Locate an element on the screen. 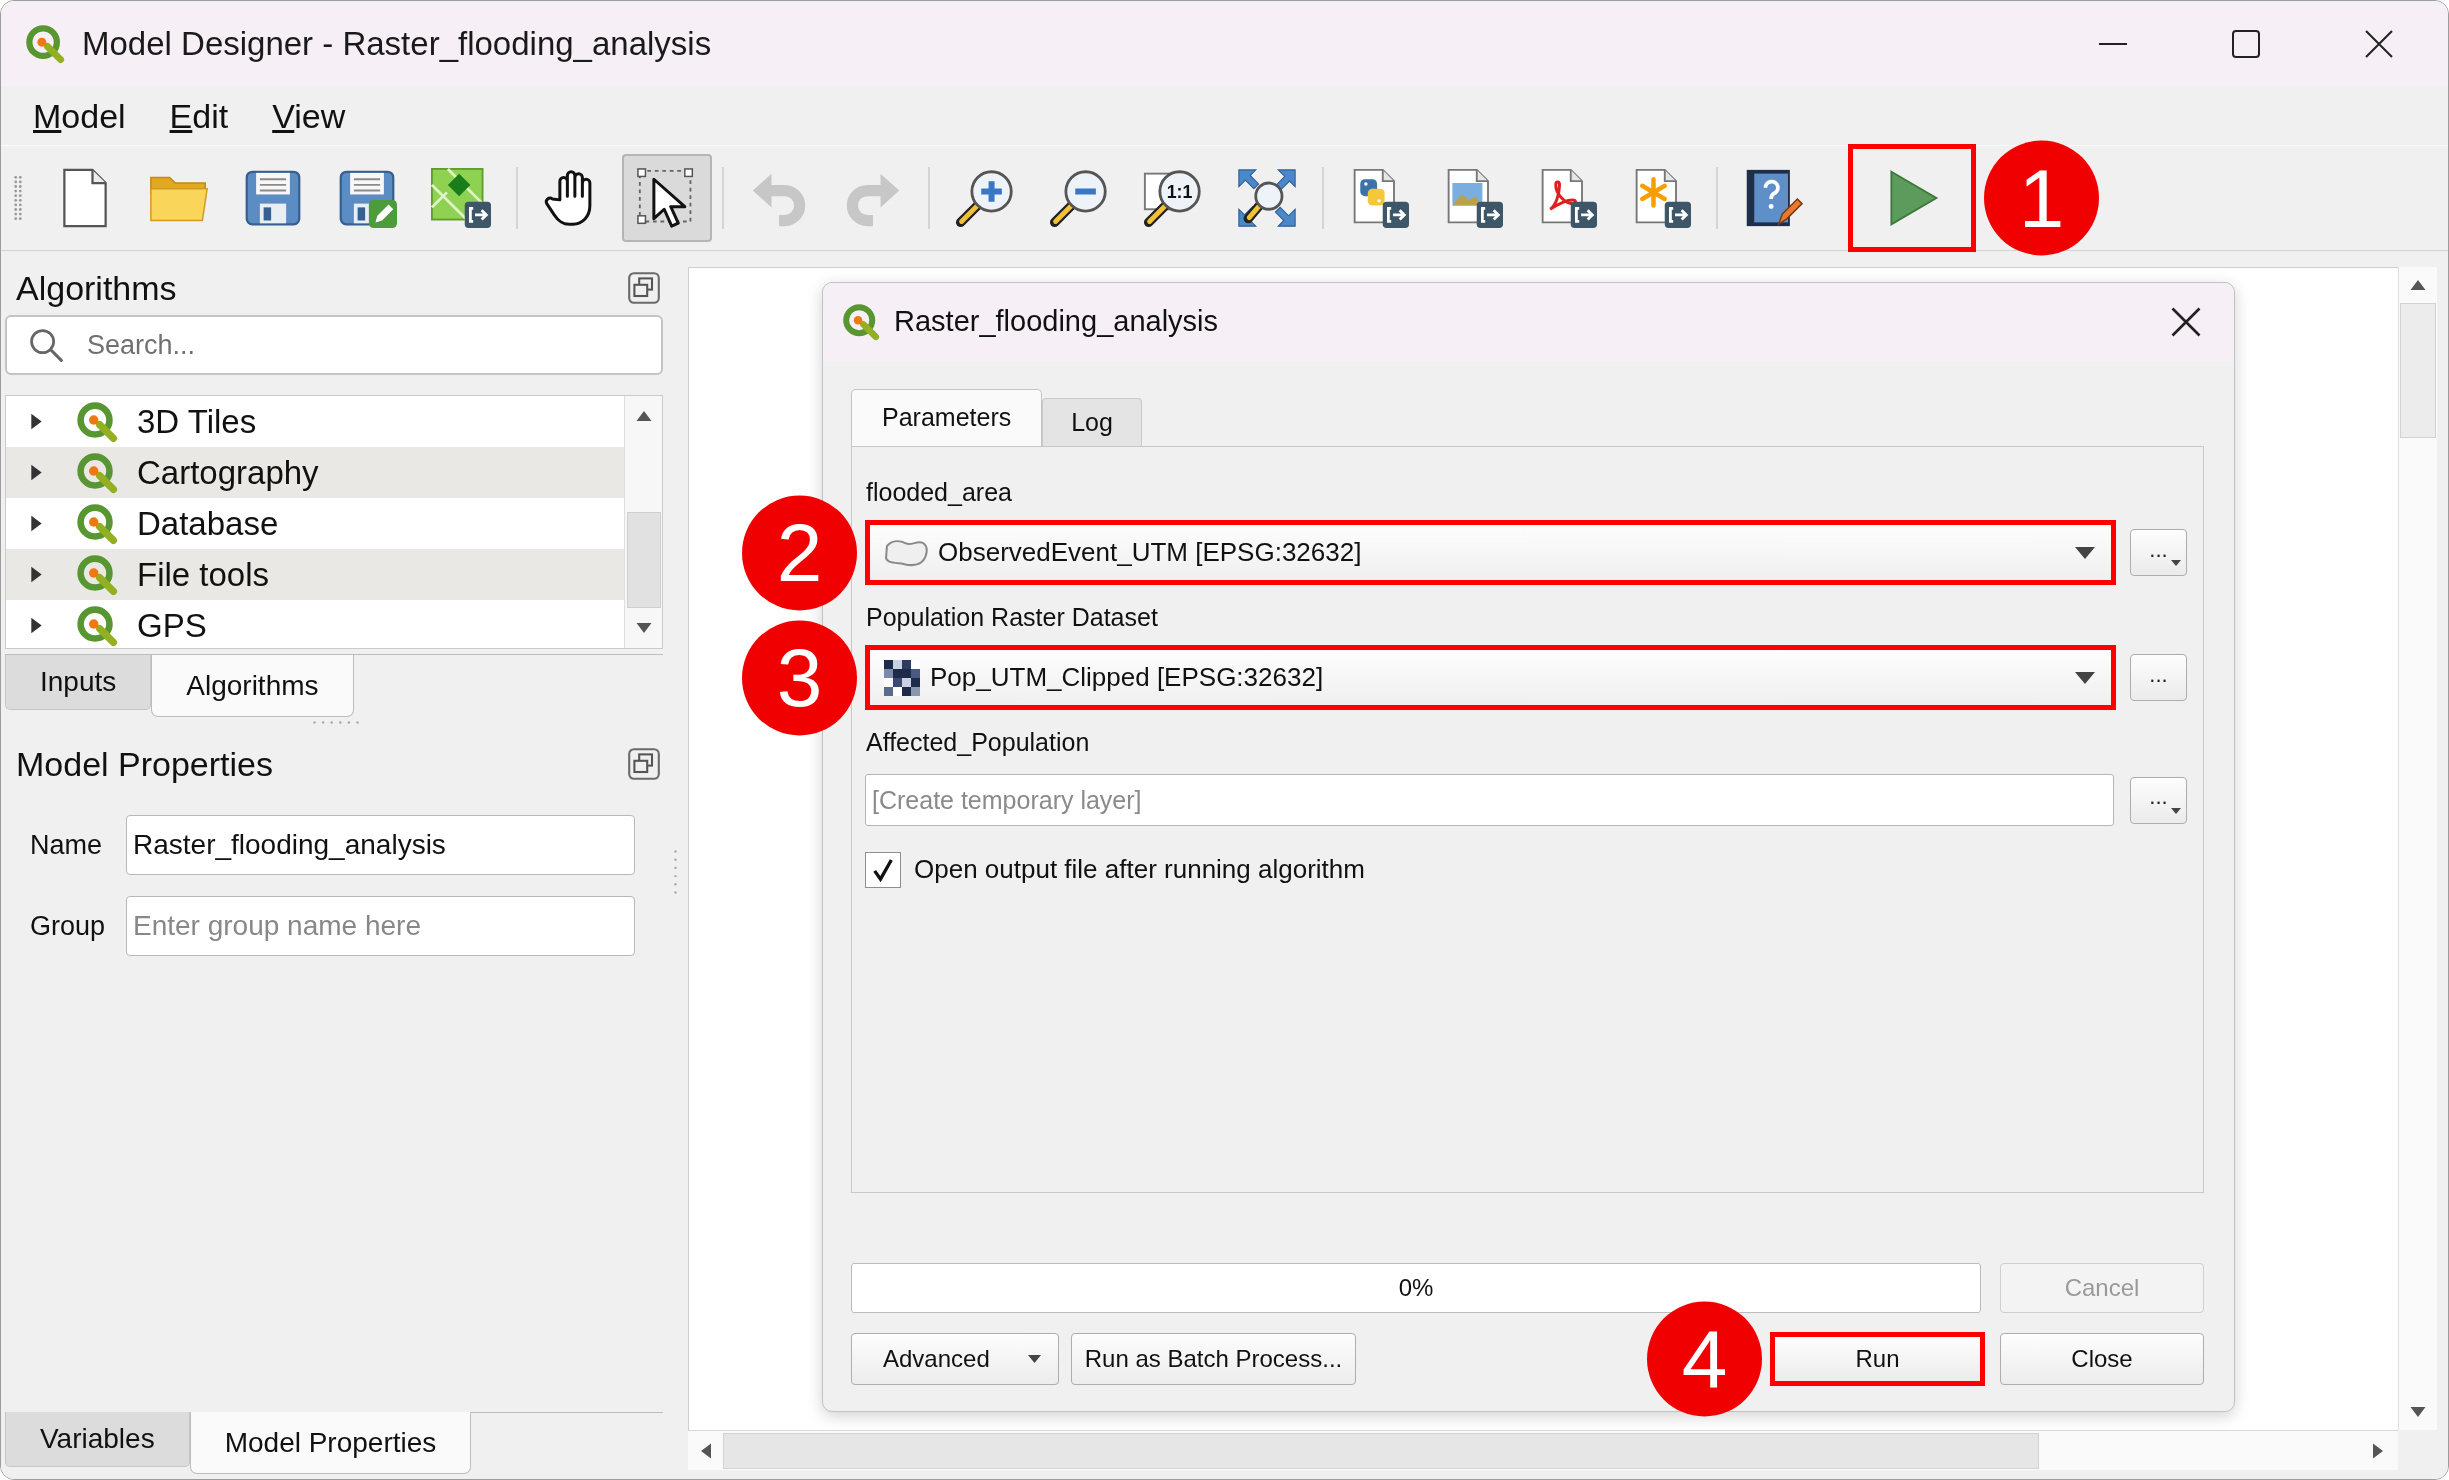 This screenshot has width=2449, height=1480. checkbox is located at coordinates (883, 869).